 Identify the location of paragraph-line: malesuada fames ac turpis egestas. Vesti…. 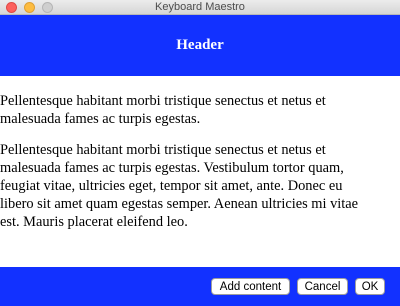
(172, 168).